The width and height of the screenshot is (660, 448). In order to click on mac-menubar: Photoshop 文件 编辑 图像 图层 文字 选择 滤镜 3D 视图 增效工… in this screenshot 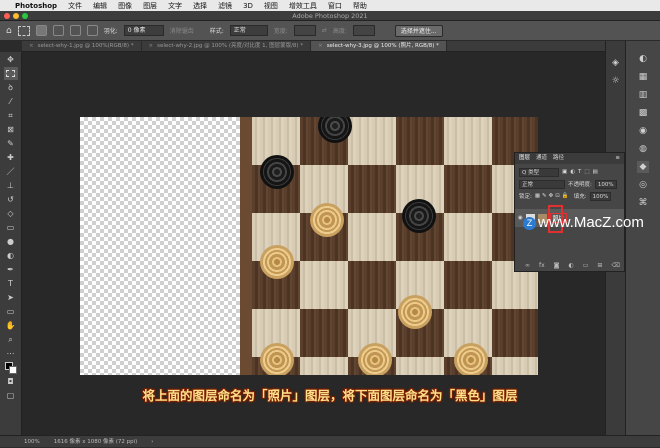, I will do `click(330, 5)`.